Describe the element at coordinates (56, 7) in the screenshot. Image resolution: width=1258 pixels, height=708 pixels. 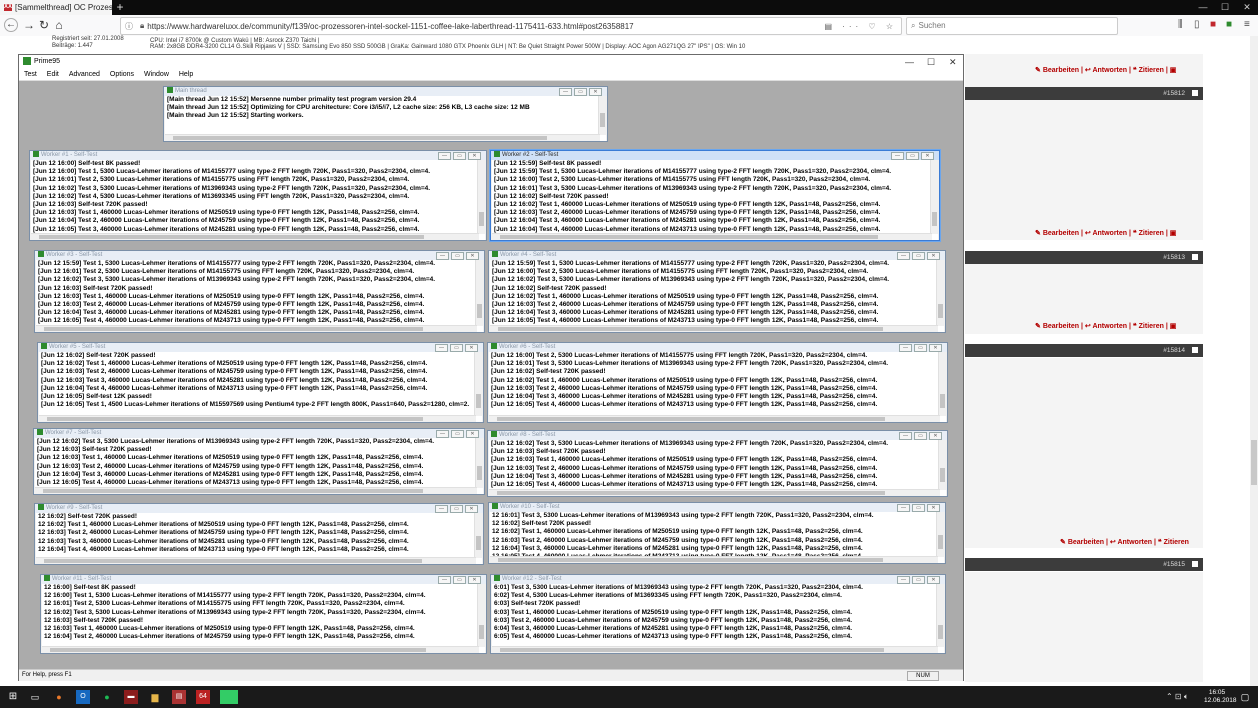
I see `browser-tab: XX [Sammelthread] OC Prozesso ✕` at that location.